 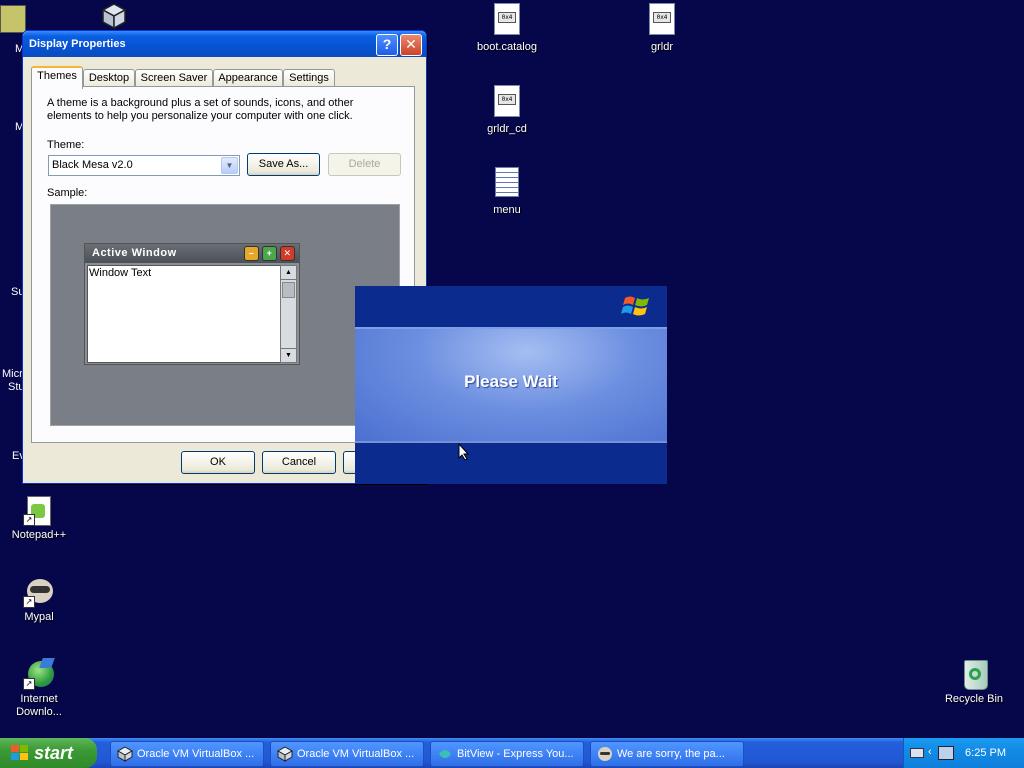 I want to click on scroll-thumb, so click(x=288, y=290).